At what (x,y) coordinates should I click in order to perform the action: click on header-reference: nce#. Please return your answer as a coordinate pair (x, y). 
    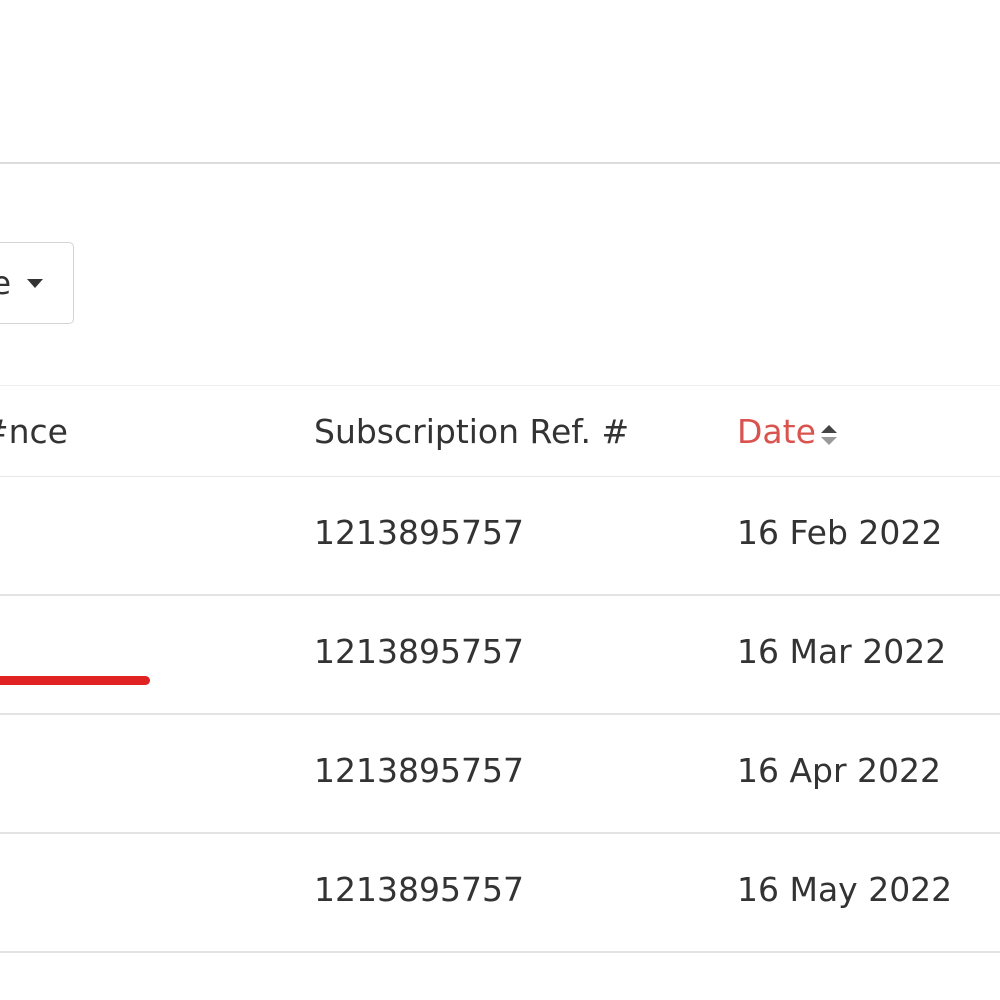
    Looking at the image, I should click on (34, 431).